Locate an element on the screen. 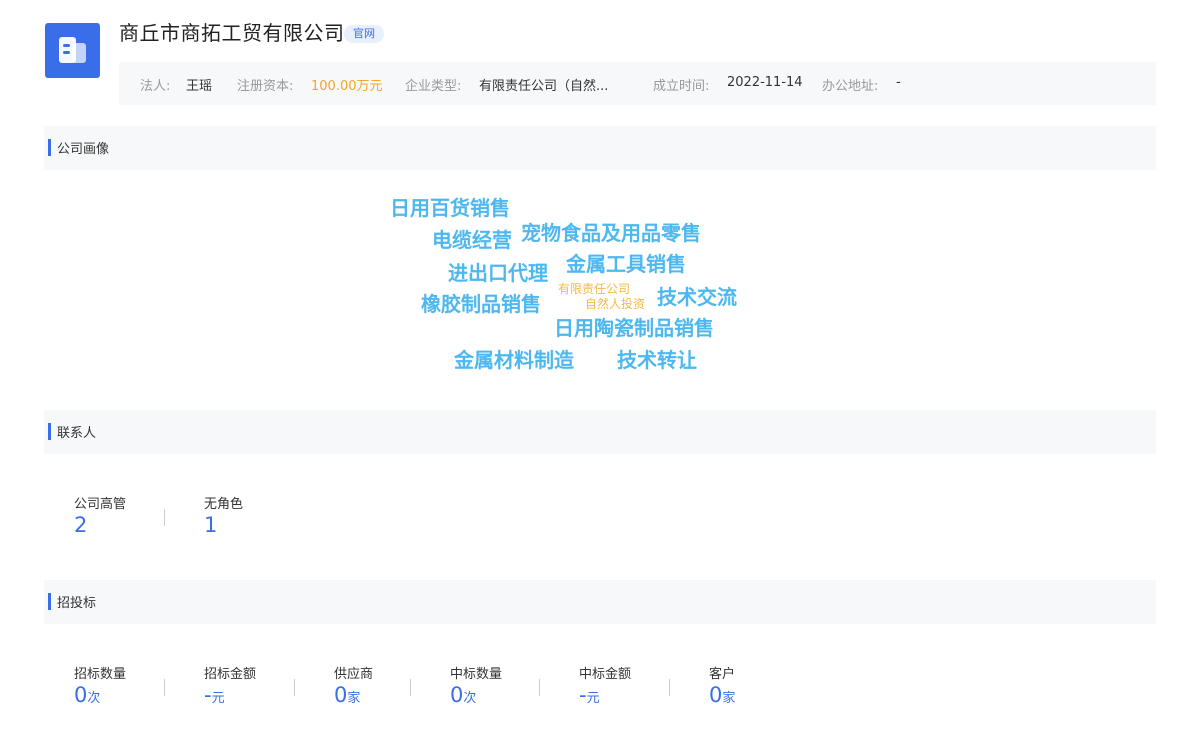  office-address-value: - is located at coordinates (898, 82).